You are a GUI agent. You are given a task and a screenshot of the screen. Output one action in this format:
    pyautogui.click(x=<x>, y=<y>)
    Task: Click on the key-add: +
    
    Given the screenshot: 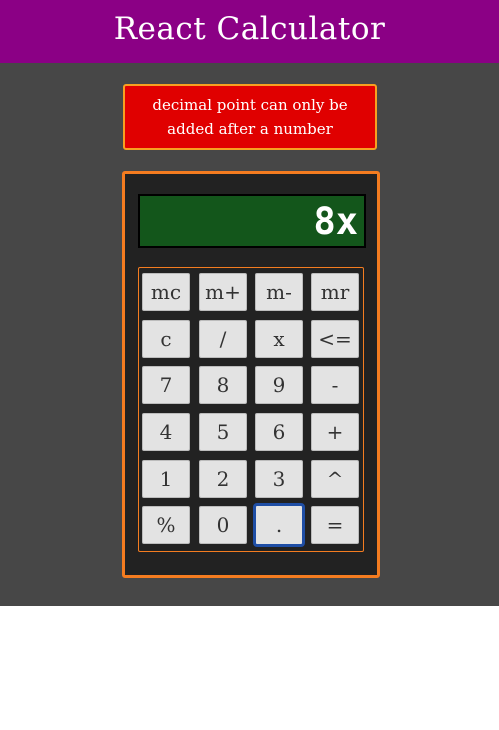 What is the action you would take?
    pyautogui.click(x=335, y=432)
    